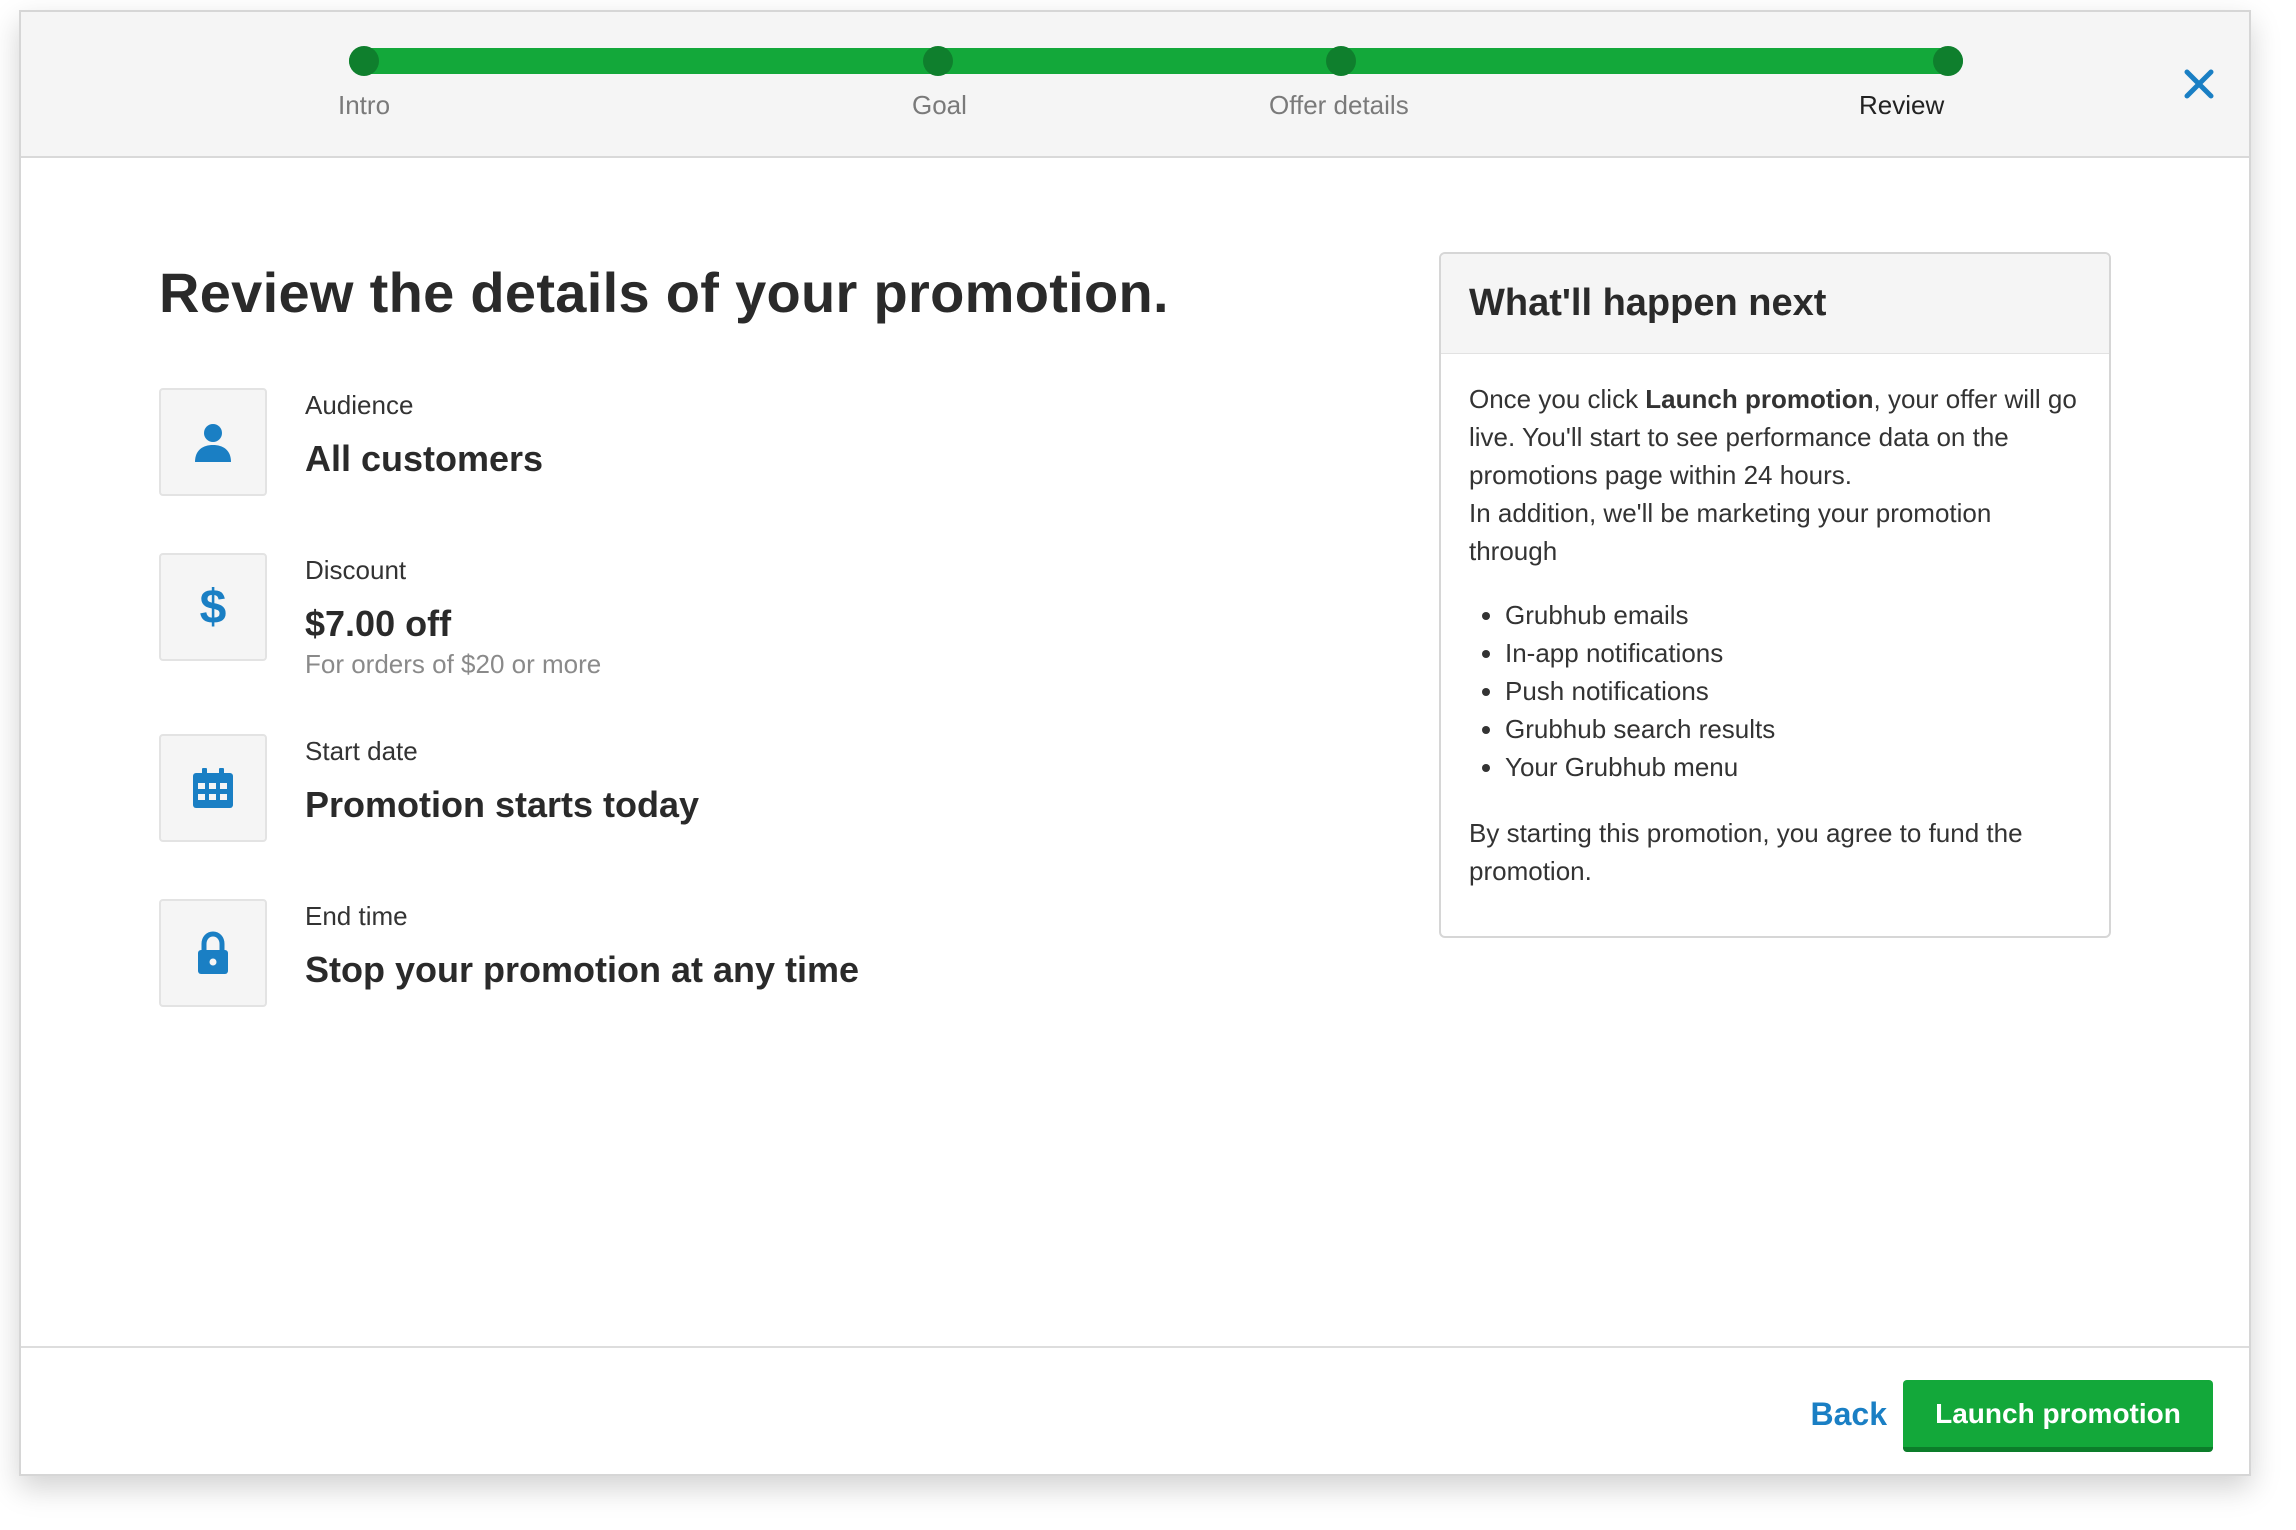 Image resolution: width=2296 pixels, height=1530 pixels. Describe the element at coordinates (1793, 767) in the screenshot. I see `list-item: Your Grubhub menu` at that location.